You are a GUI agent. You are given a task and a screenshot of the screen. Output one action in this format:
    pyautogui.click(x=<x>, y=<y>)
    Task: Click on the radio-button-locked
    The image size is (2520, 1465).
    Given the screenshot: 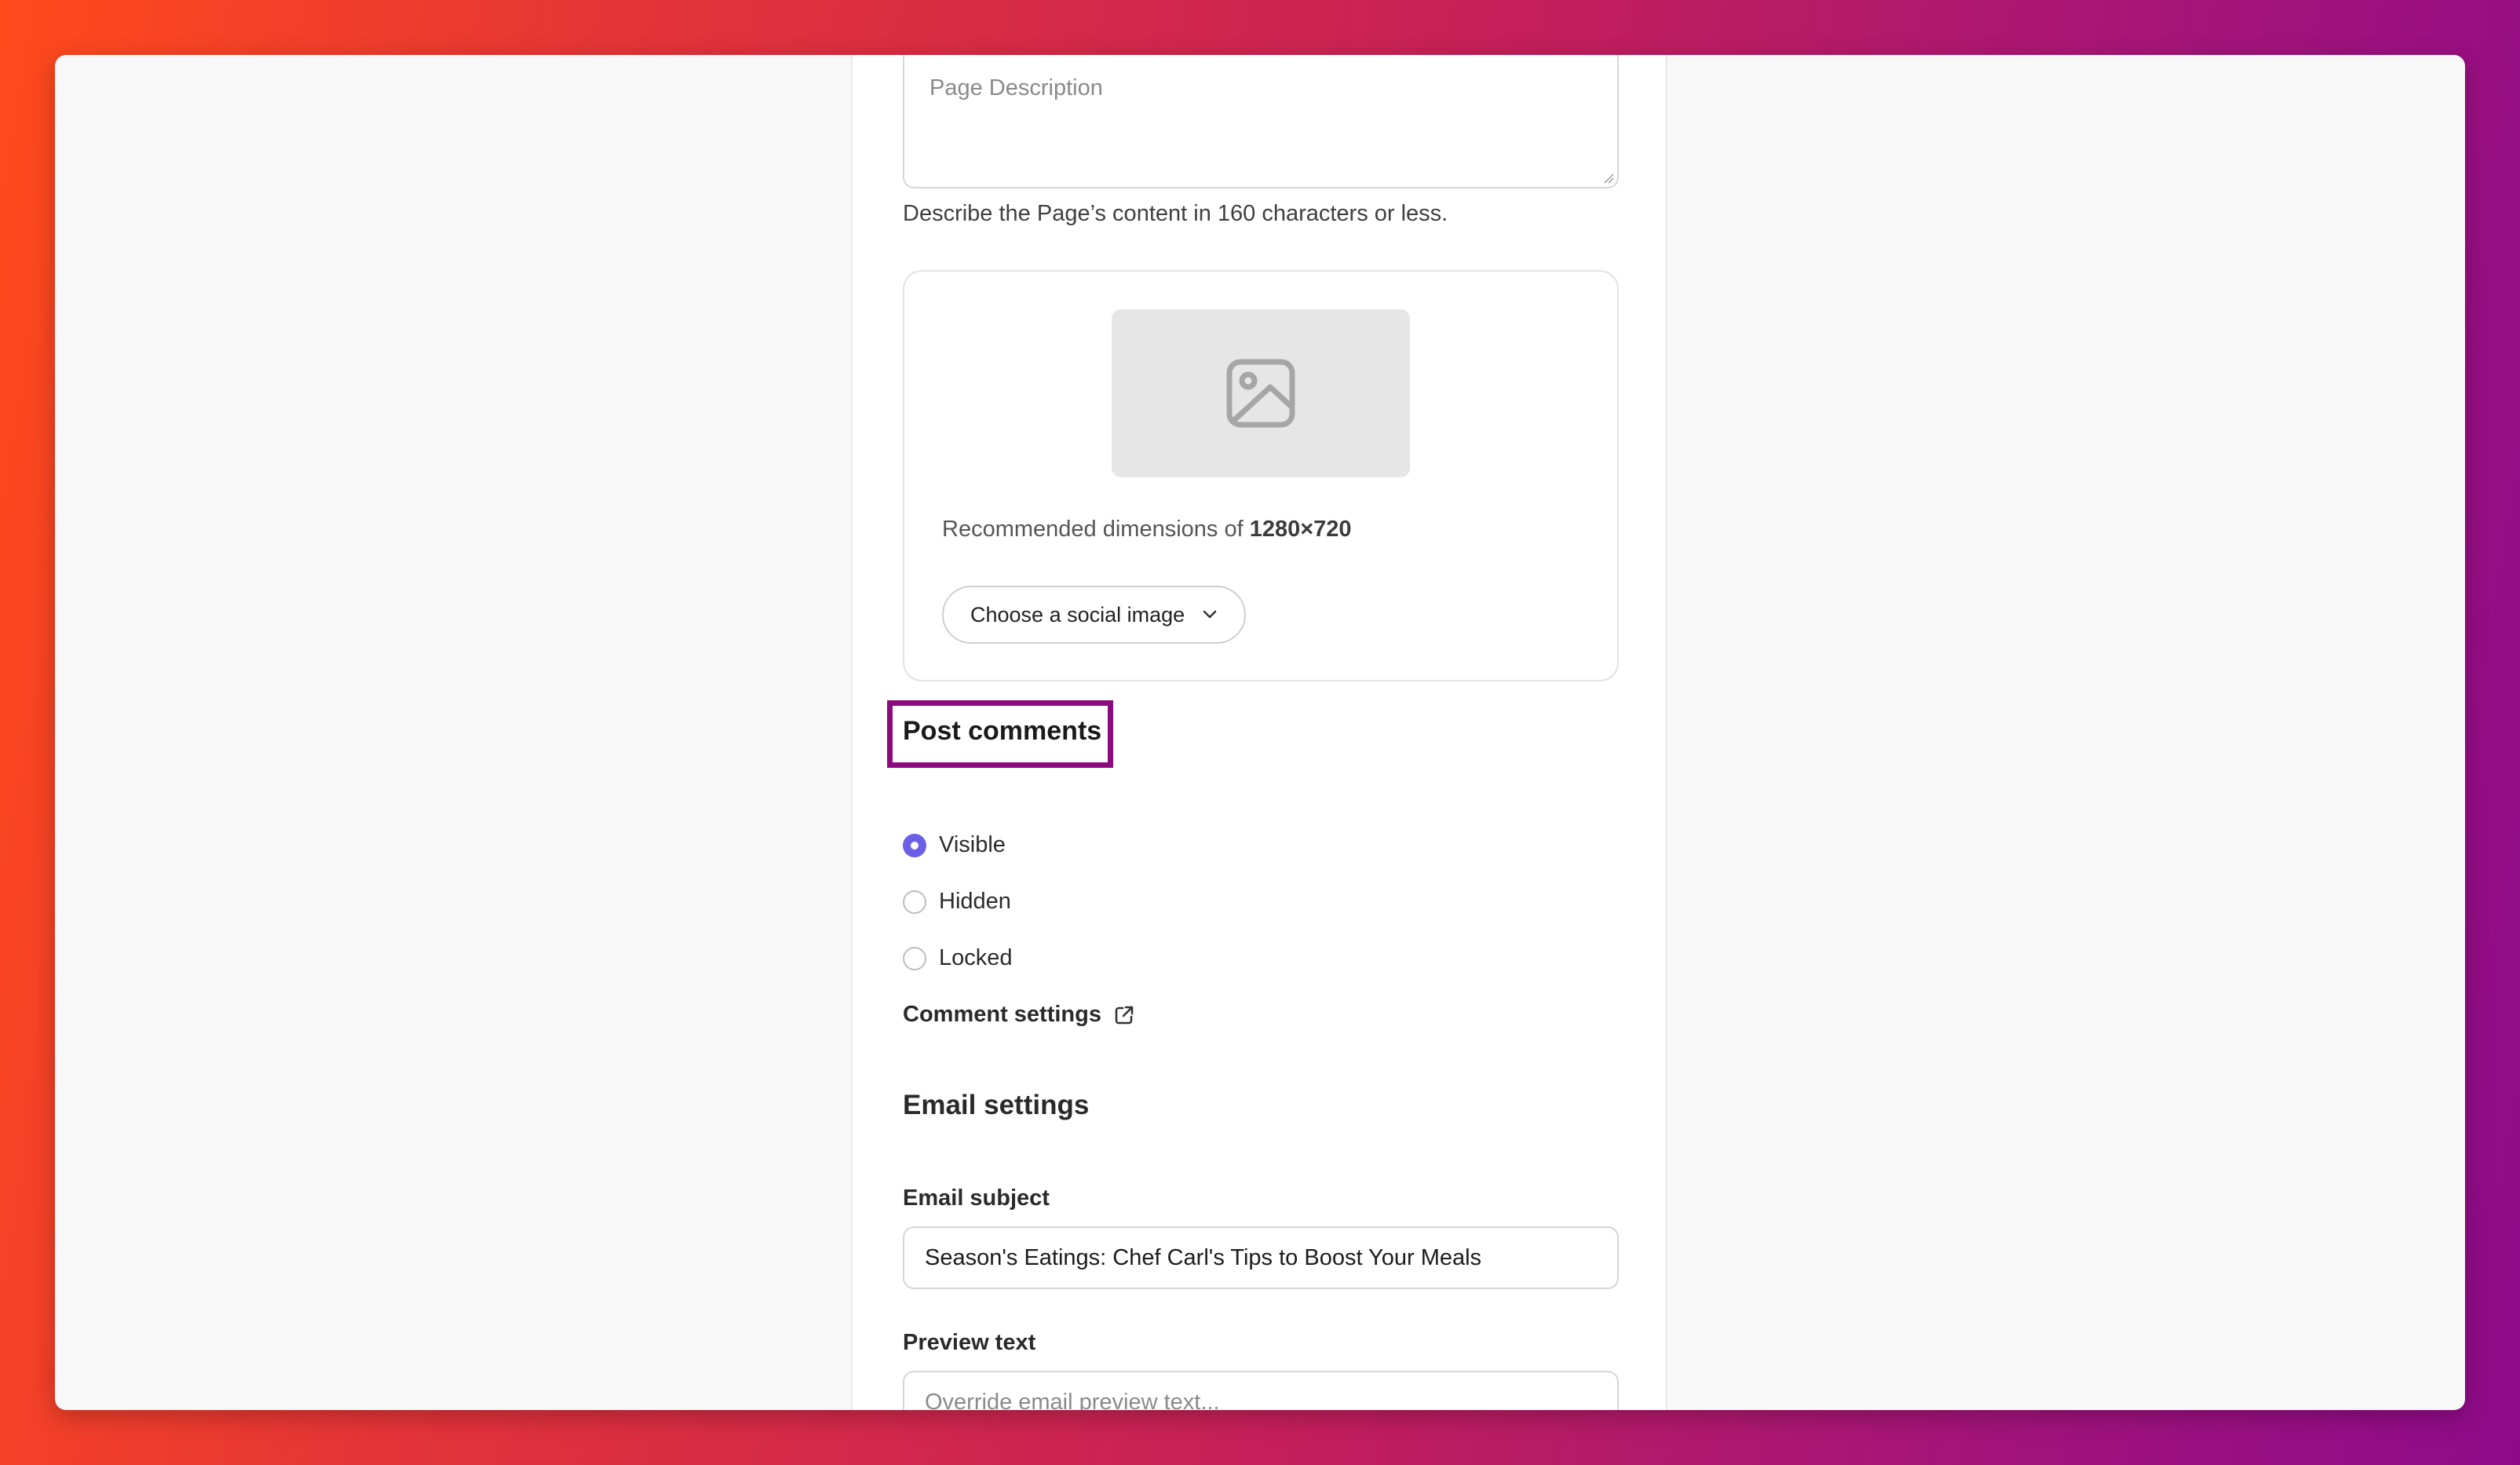 What is the action you would take?
    pyautogui.click(x=914, y=958)
    